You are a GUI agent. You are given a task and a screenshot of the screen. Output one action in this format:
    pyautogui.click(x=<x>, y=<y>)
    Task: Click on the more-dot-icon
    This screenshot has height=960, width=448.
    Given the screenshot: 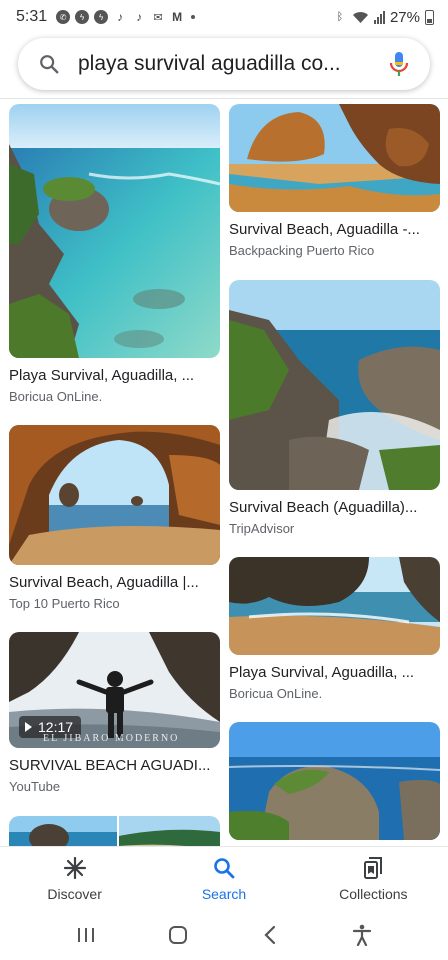 What is the action you would take?
    pyautogui.click(x=193, y=17)
    